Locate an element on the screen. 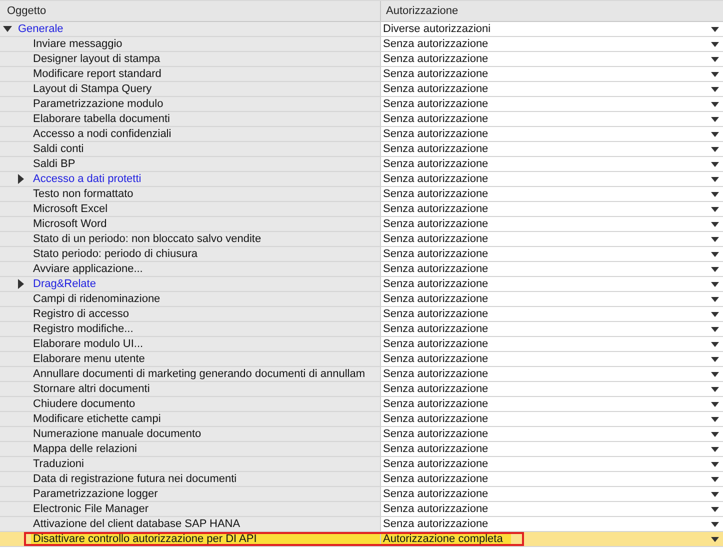  tree-row: Drag&Relate Senza autorizzazione is located at coordinates (361, 284).